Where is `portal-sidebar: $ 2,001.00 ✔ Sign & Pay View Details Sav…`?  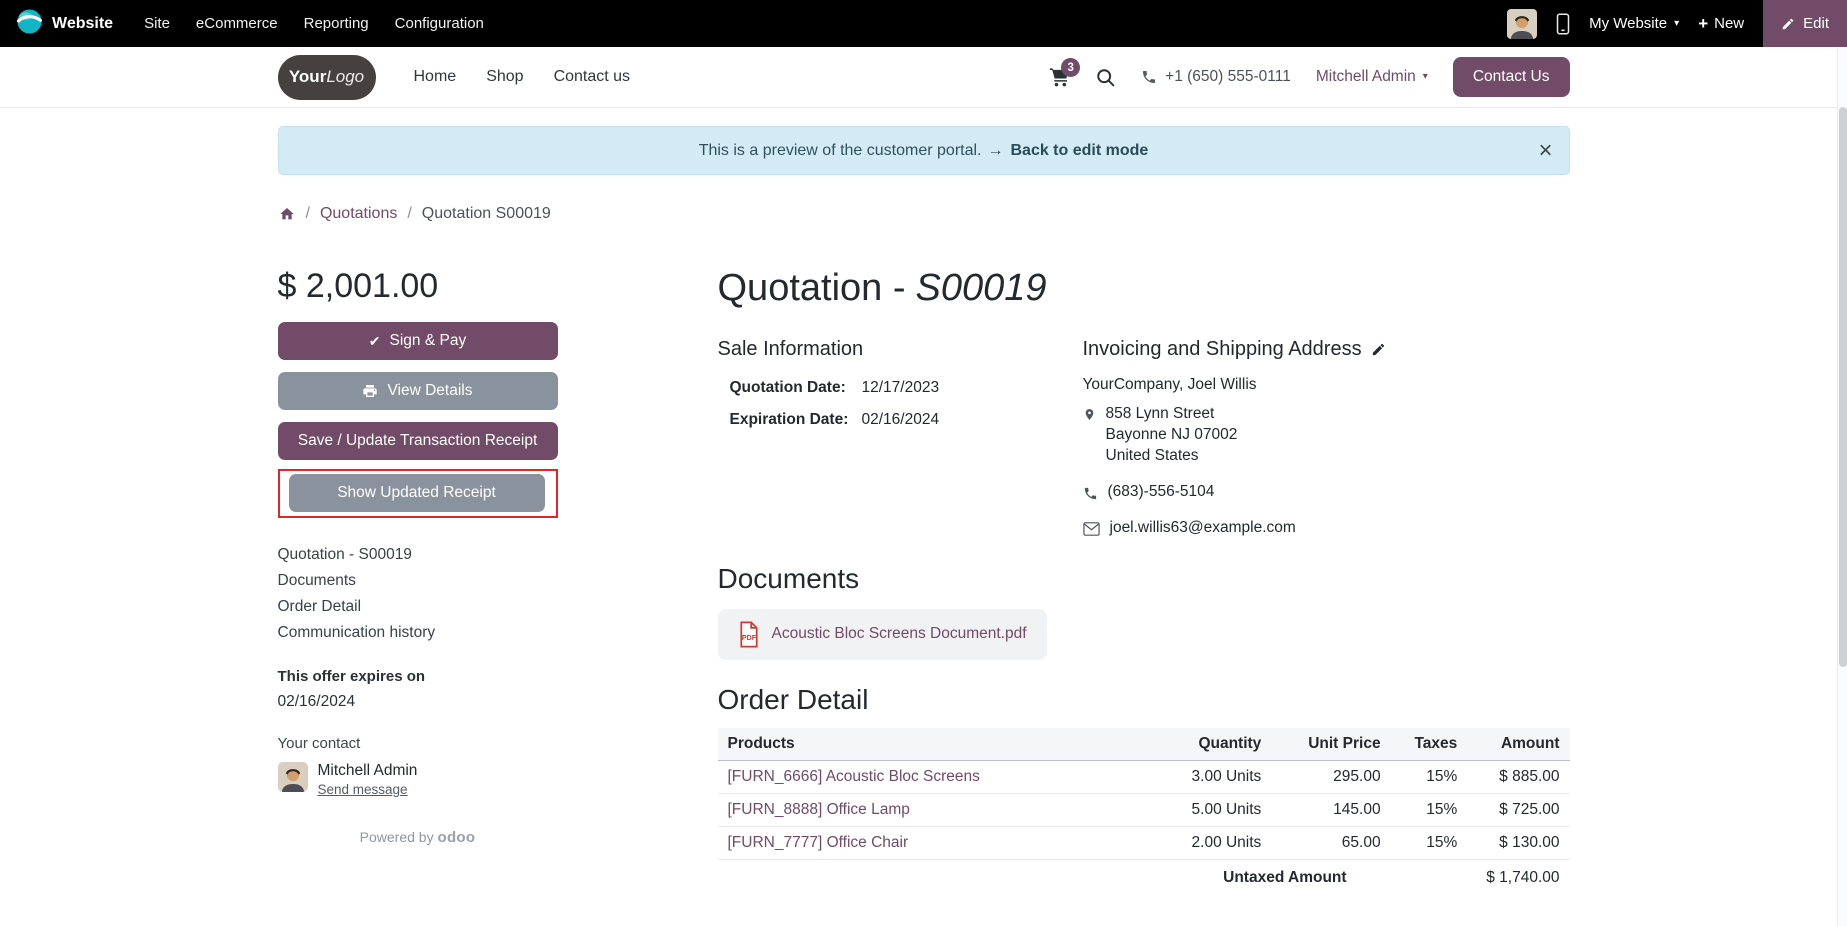
portal-sidebar: $ 2,001.00 ✔ Sign & Pay View Details Sav… is located at coordinates (417, 581).